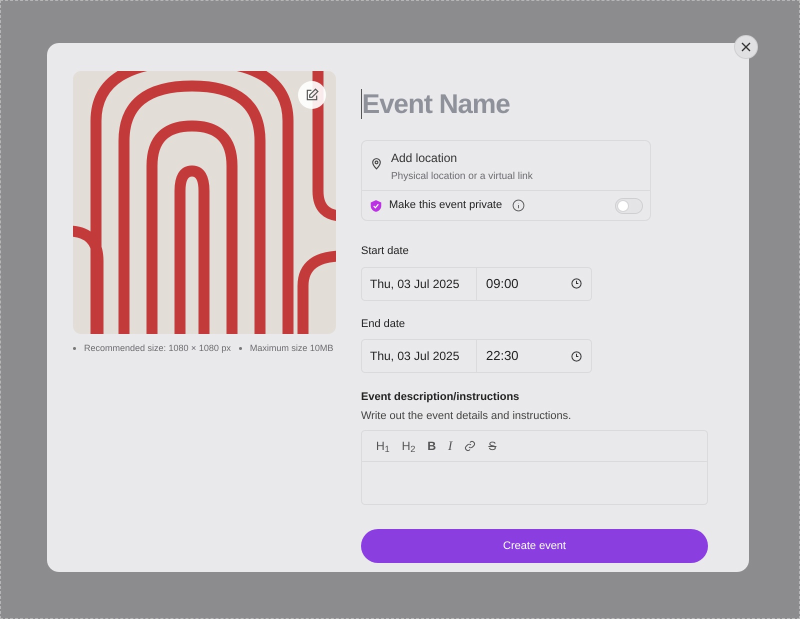 The image size is (800, 619). I want to click on event-name-field: Event Name, so click(512, 104).